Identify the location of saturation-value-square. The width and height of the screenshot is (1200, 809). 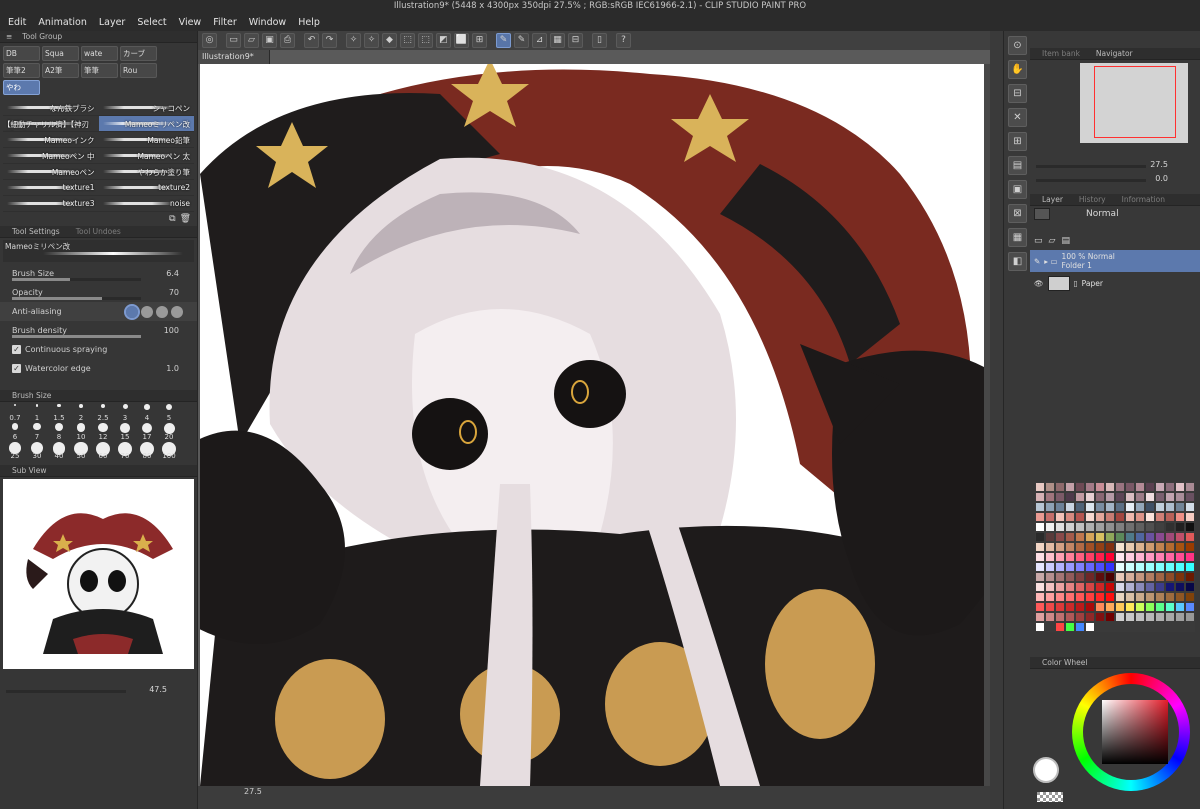
(1135, 732).